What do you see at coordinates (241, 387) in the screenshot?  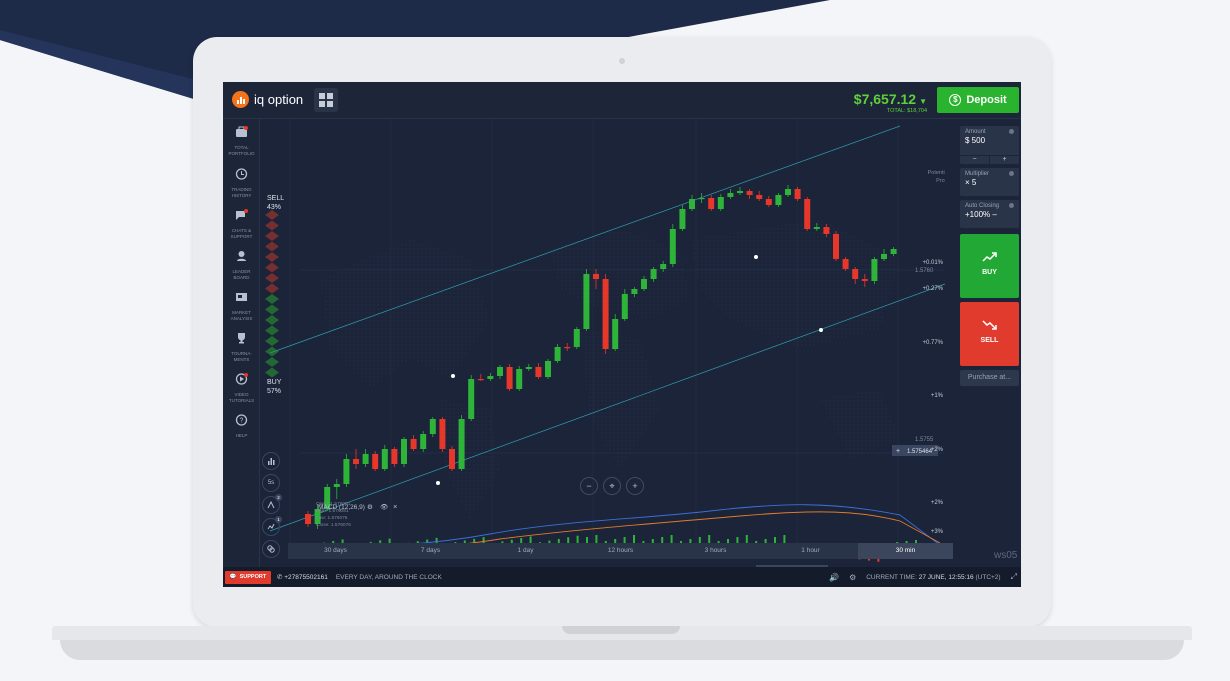 I see `sidebar-item-video-tutorials: VIDEO TUTORIALS` at bounding box center [241, 387].